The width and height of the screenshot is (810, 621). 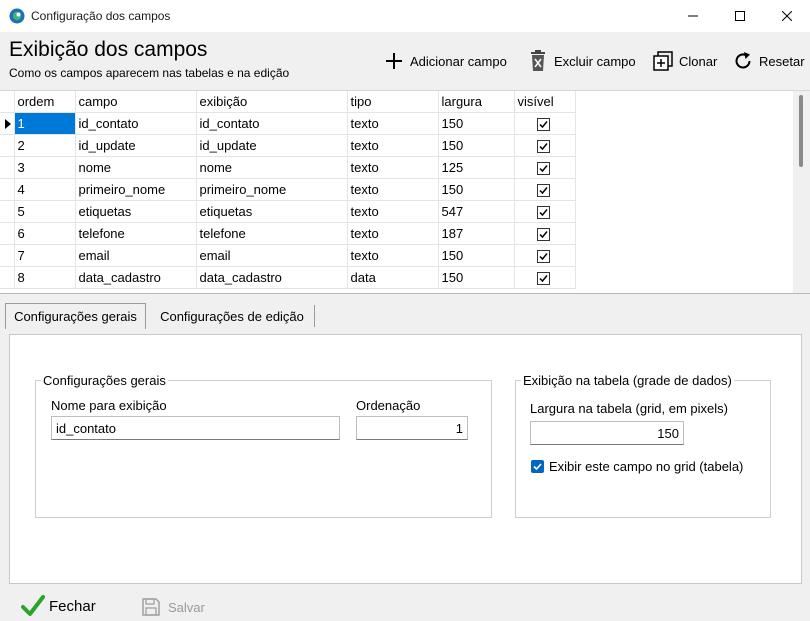 What do you see at coordinates (476, 167) in the screenshot?
I see `cell-largura: 125` at bounding box center [476, 167].